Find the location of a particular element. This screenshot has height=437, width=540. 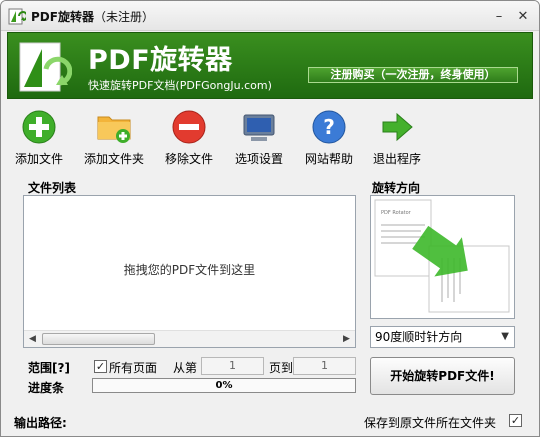

help-icon: ? is located at coordinates (329, 127).